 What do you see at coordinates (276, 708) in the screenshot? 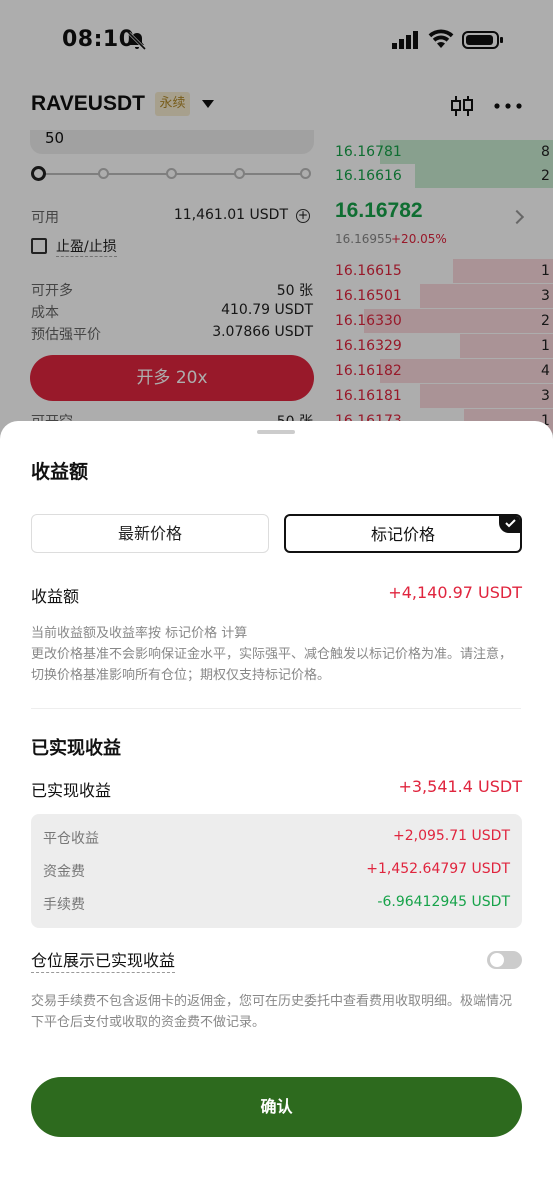
I see `divider` at bounding box center [276, 708].